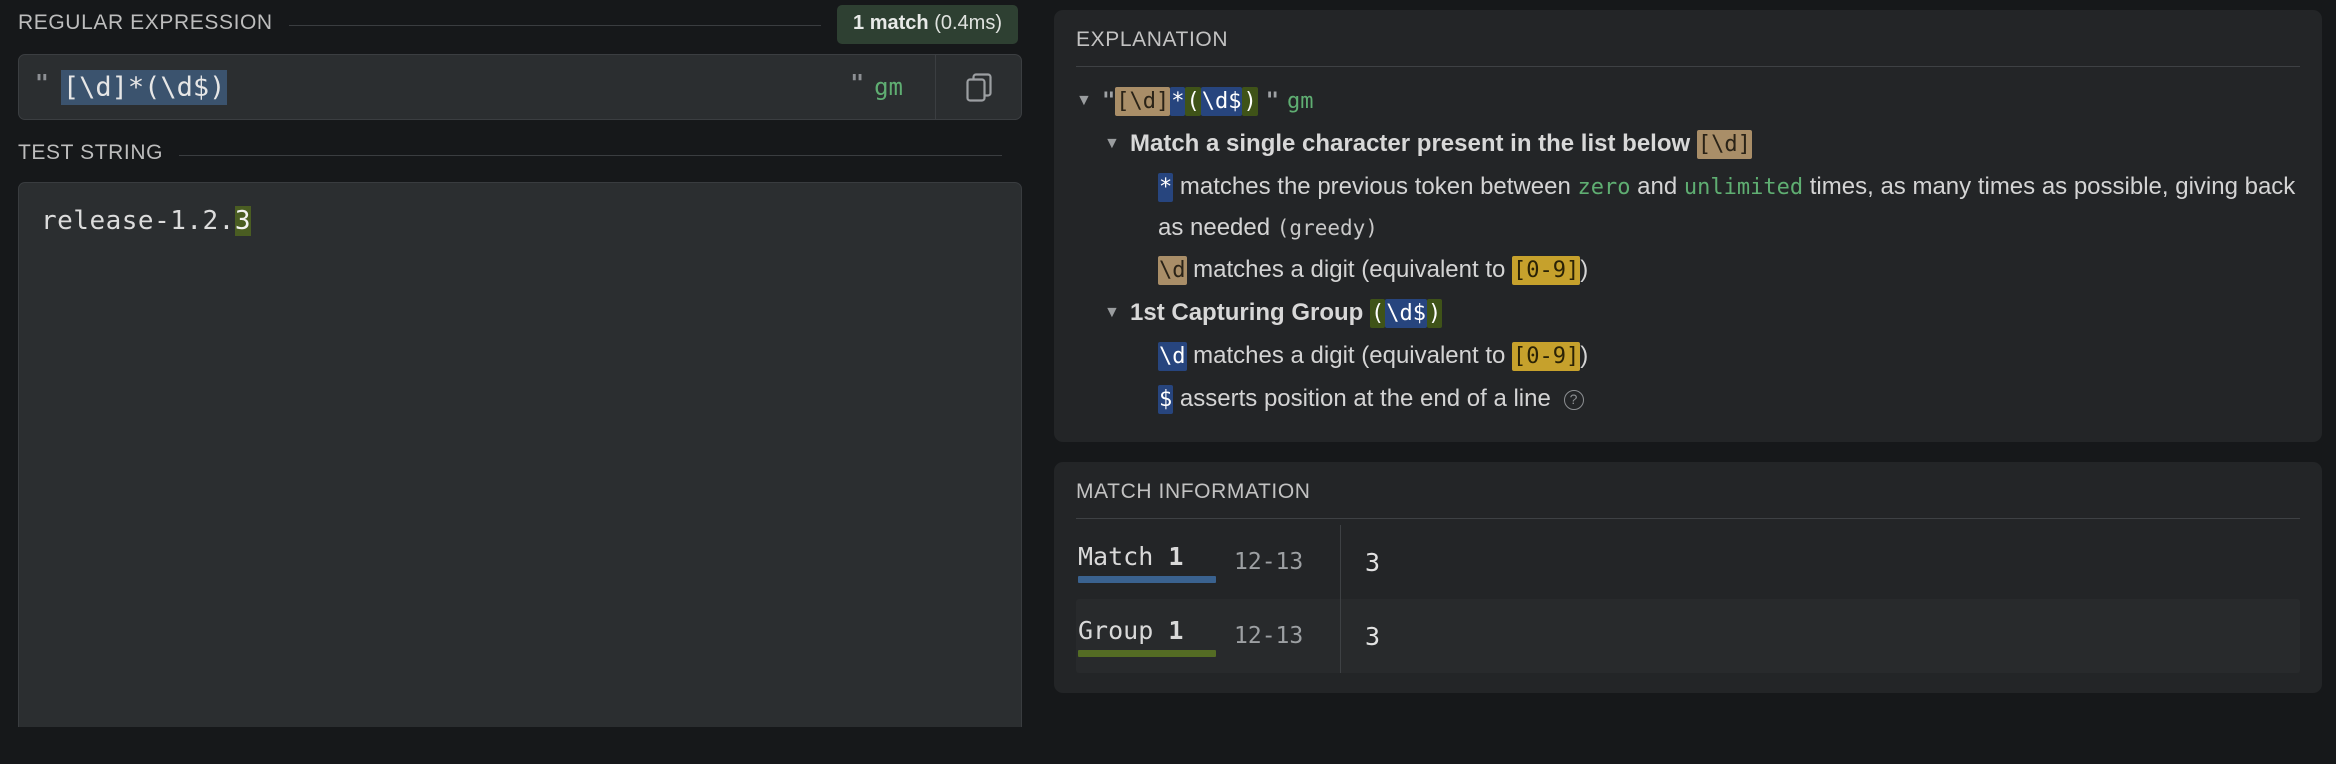  I want to click on digit-b-token: \d, so click(1172, 356).